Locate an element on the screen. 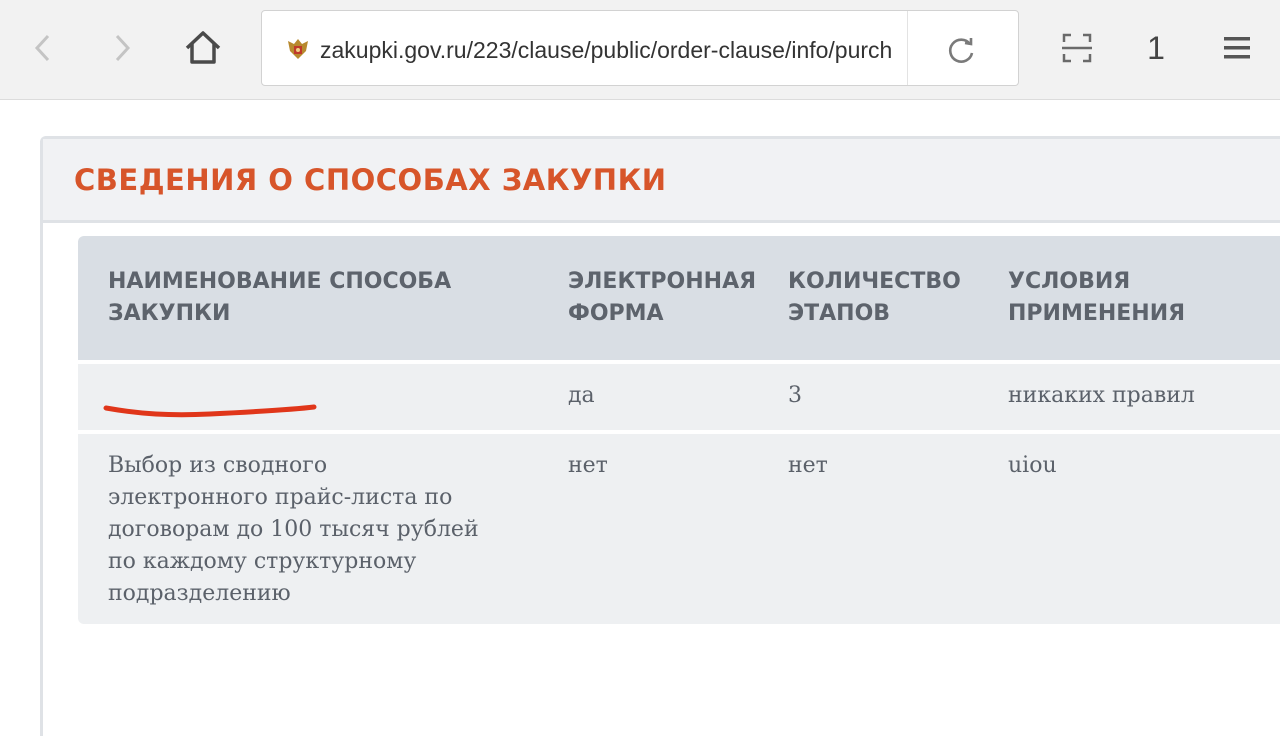  back-button is located at coordinates (44, 48).